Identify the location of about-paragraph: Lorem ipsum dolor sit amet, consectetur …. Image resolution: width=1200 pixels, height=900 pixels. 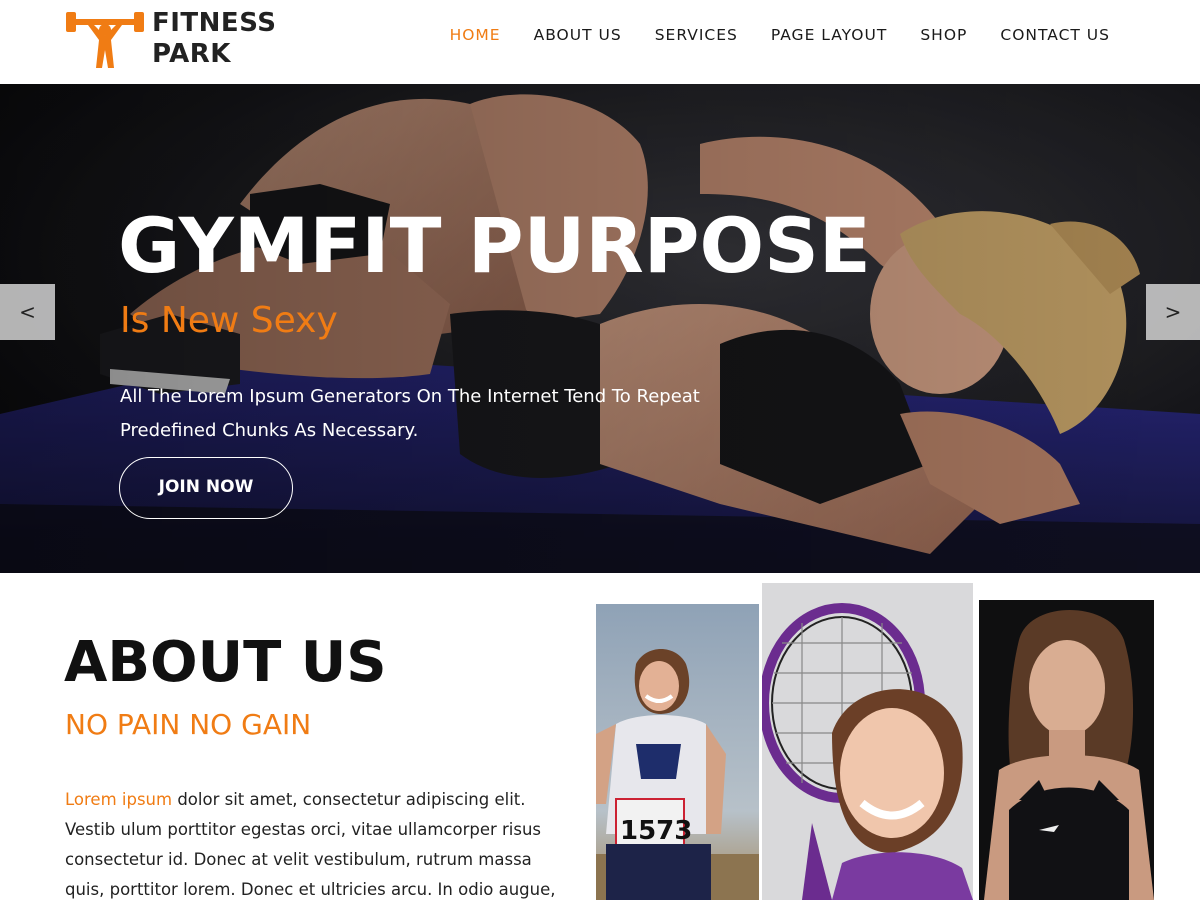
(310, 842).